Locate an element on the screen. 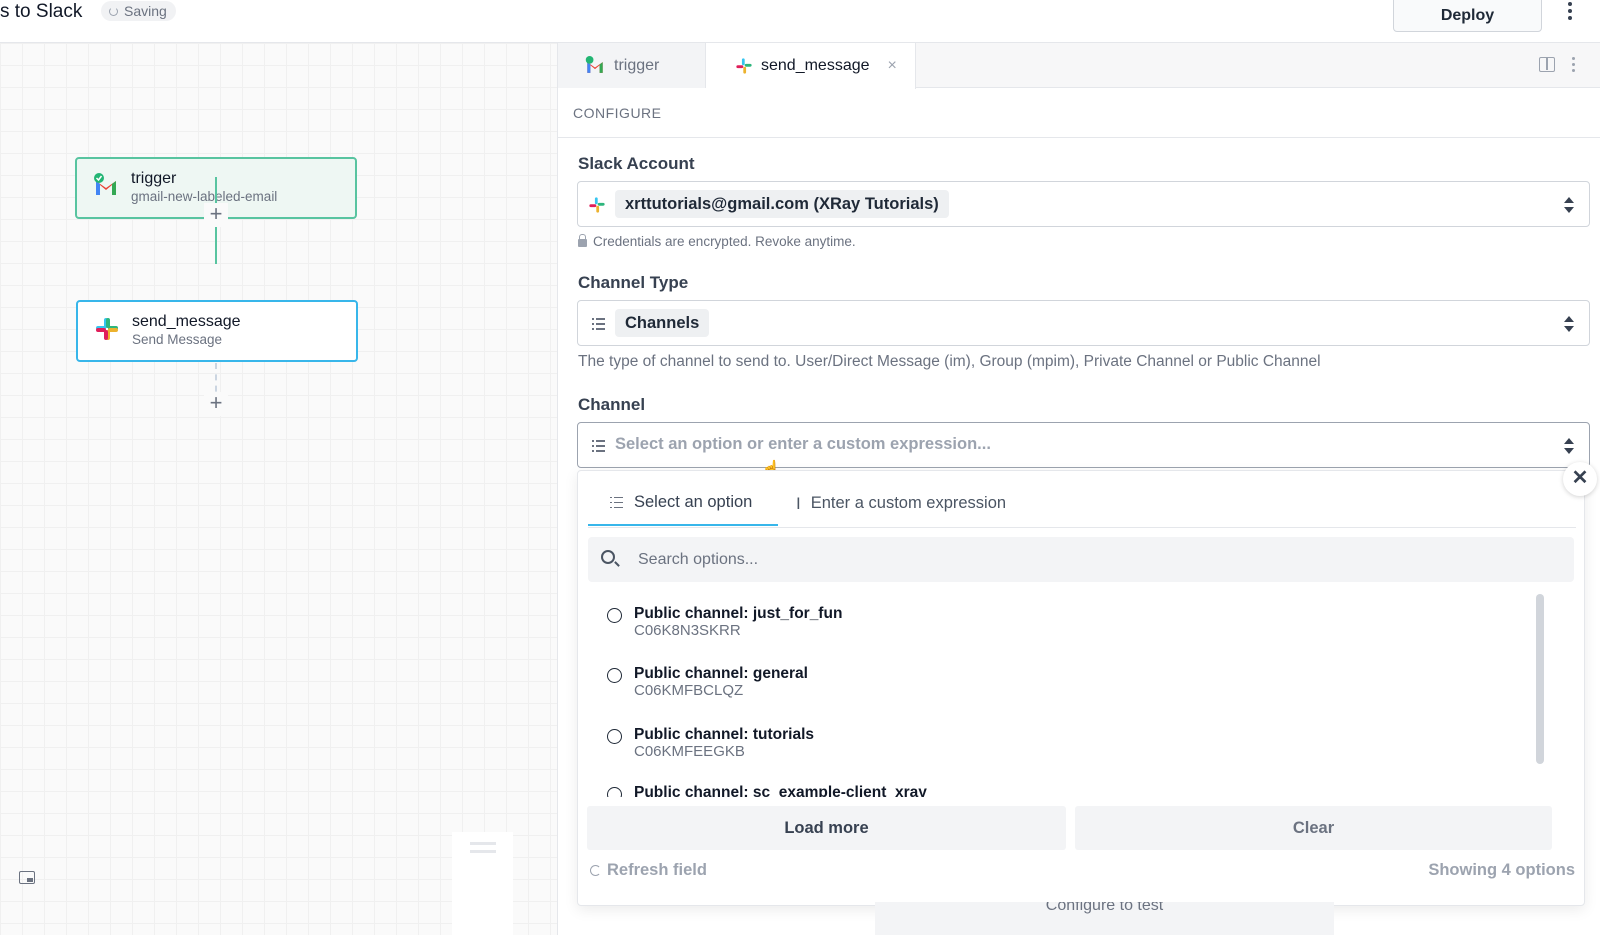  tab-custom-expression: I Enter a custom expression is located at coordinates (897, 503).